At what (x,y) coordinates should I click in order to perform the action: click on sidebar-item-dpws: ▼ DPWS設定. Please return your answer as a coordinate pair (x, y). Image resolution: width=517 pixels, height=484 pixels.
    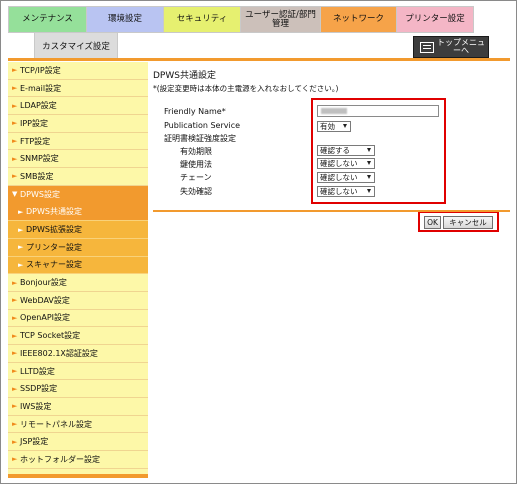
    Looking at the image, I should click on (78, 194).